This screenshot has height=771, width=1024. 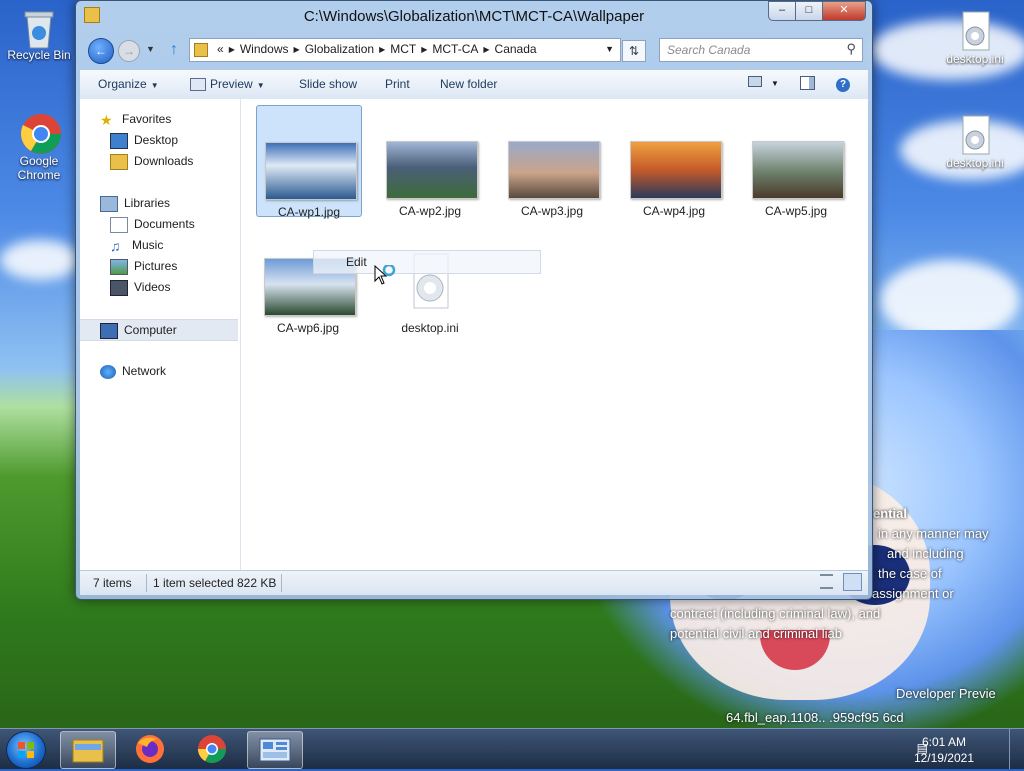 I want to click on nav-label: Documents, so click(x=164, y=224).